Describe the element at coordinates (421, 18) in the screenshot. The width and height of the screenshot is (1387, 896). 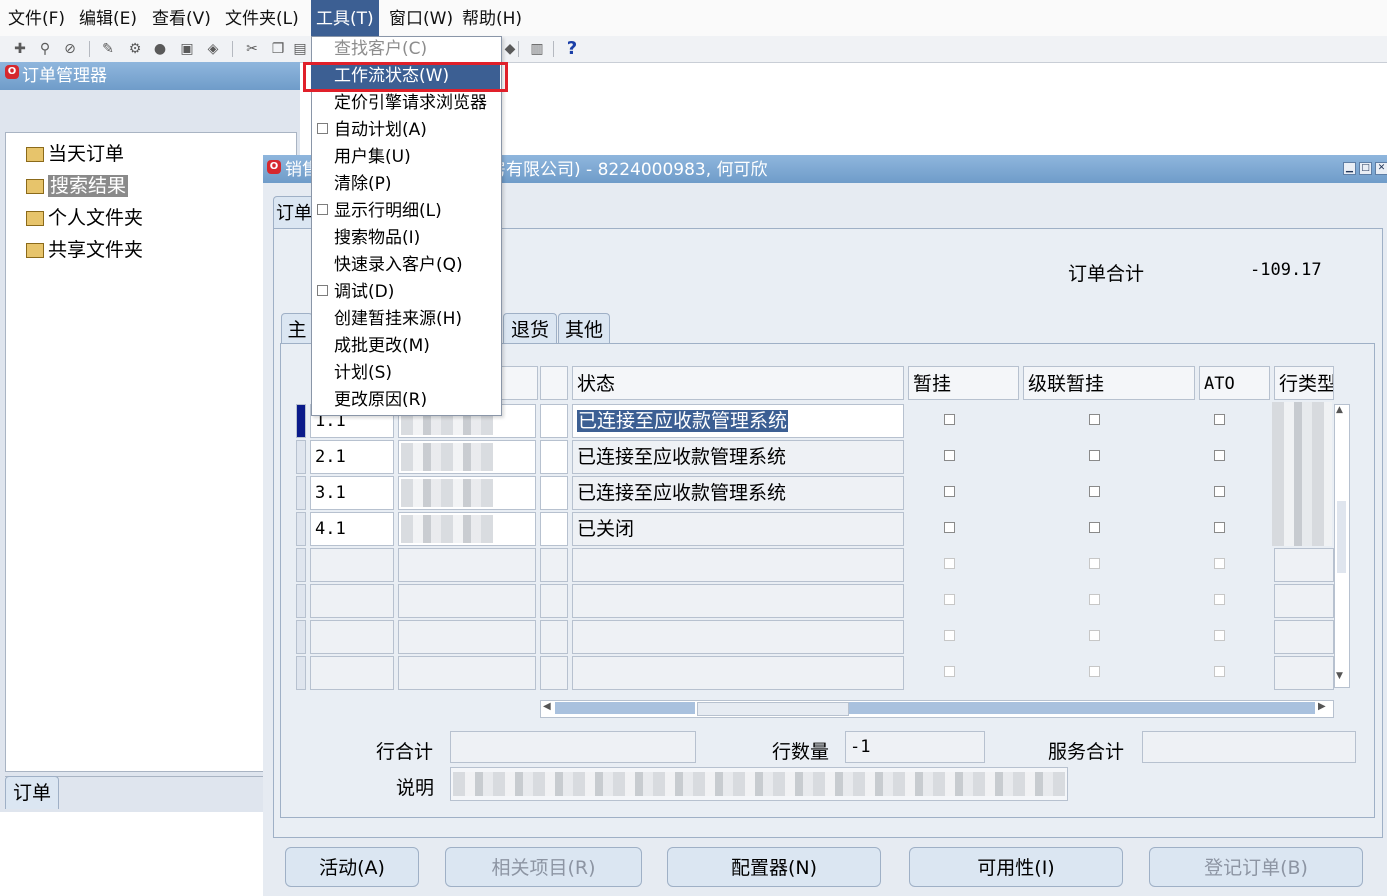
I see `menu-window: 窗口(W)` at that location.